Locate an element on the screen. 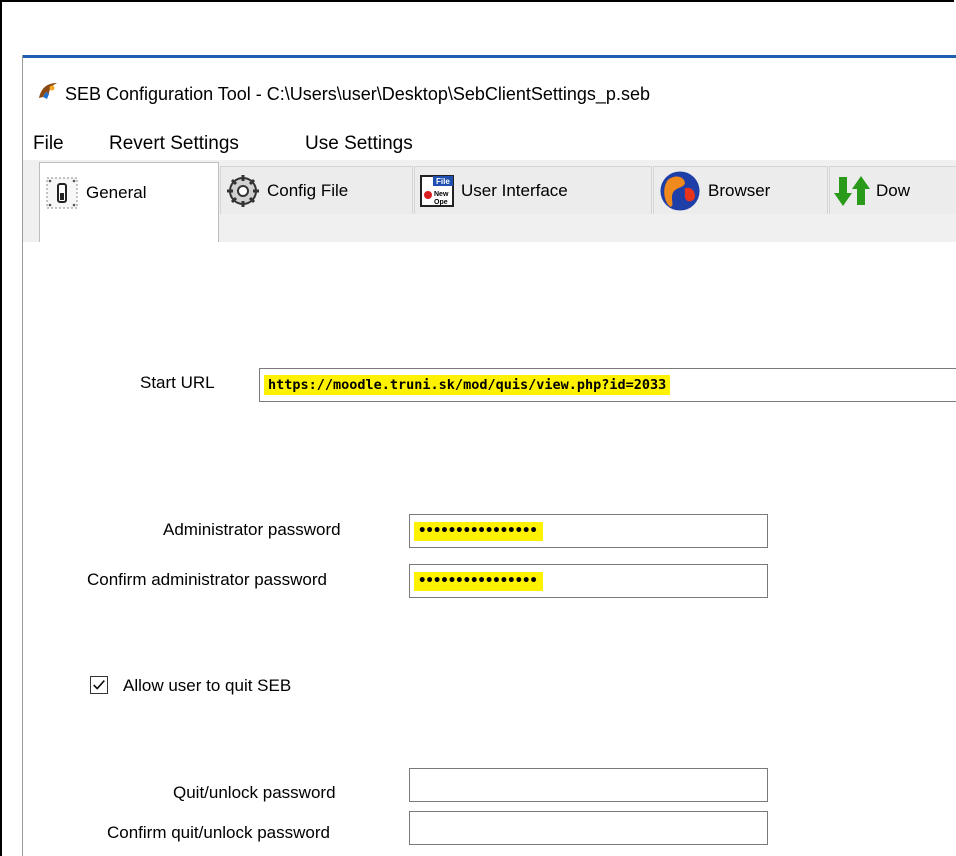  confirm-admin-password-value: •••••••••••••••• is located at coordinates (478, 581).